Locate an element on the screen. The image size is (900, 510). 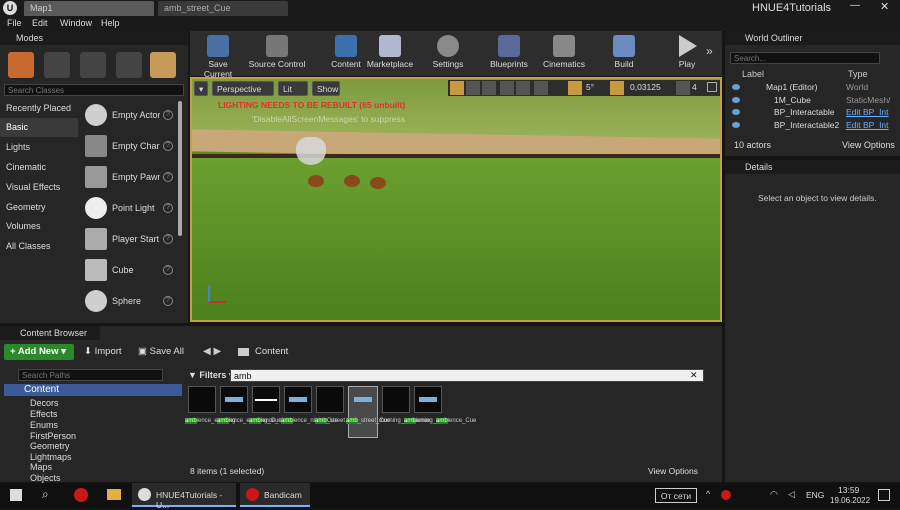
tab-map1: Map1 is located at coordinates (89, 8).